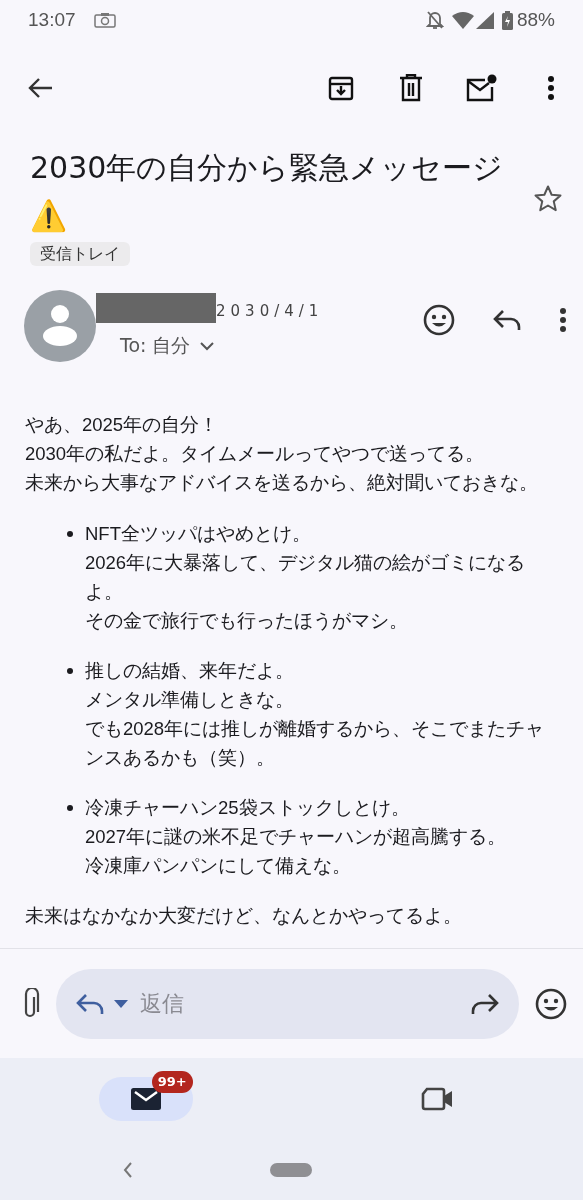 The height and width of the screenshot is (1200, 583). Describe the element at coordinates (167, 346) in the screenshot. I see `recipients-toggle: To: 自分` at that location.